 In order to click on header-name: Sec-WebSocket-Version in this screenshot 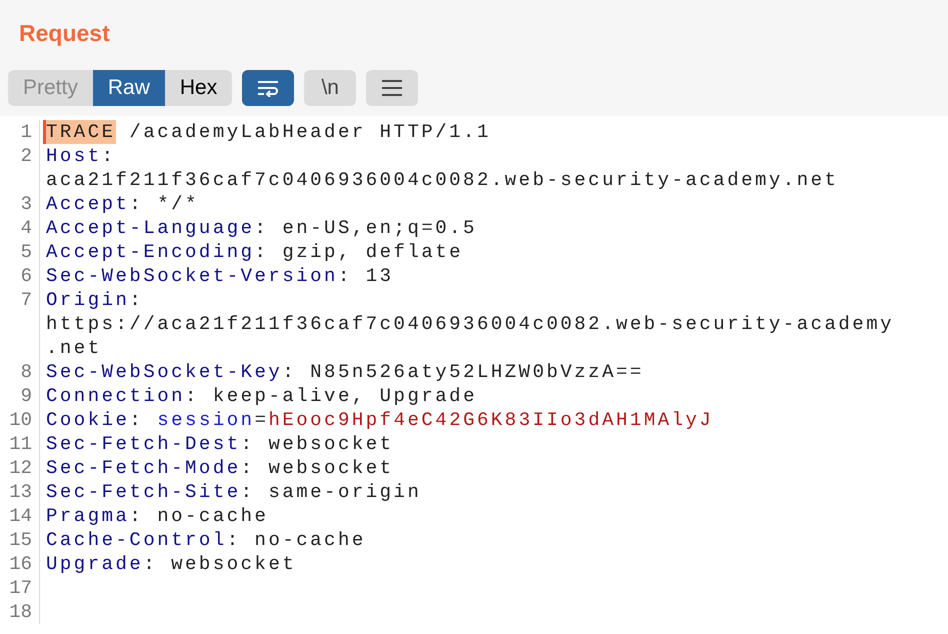, I will do `click(192, 276)`.